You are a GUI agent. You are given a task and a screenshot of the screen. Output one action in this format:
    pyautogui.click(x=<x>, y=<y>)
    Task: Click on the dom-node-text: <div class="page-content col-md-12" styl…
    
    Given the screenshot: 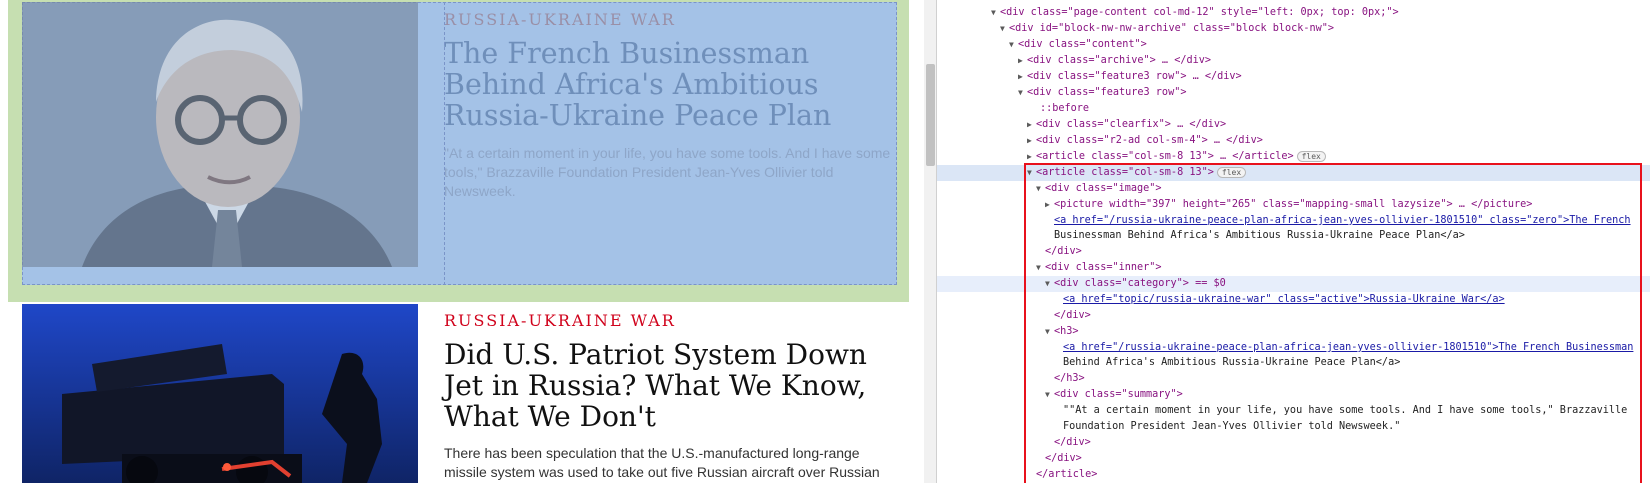 What is the action you would take?
    pyautogui.click(x=1199, y=12)
    